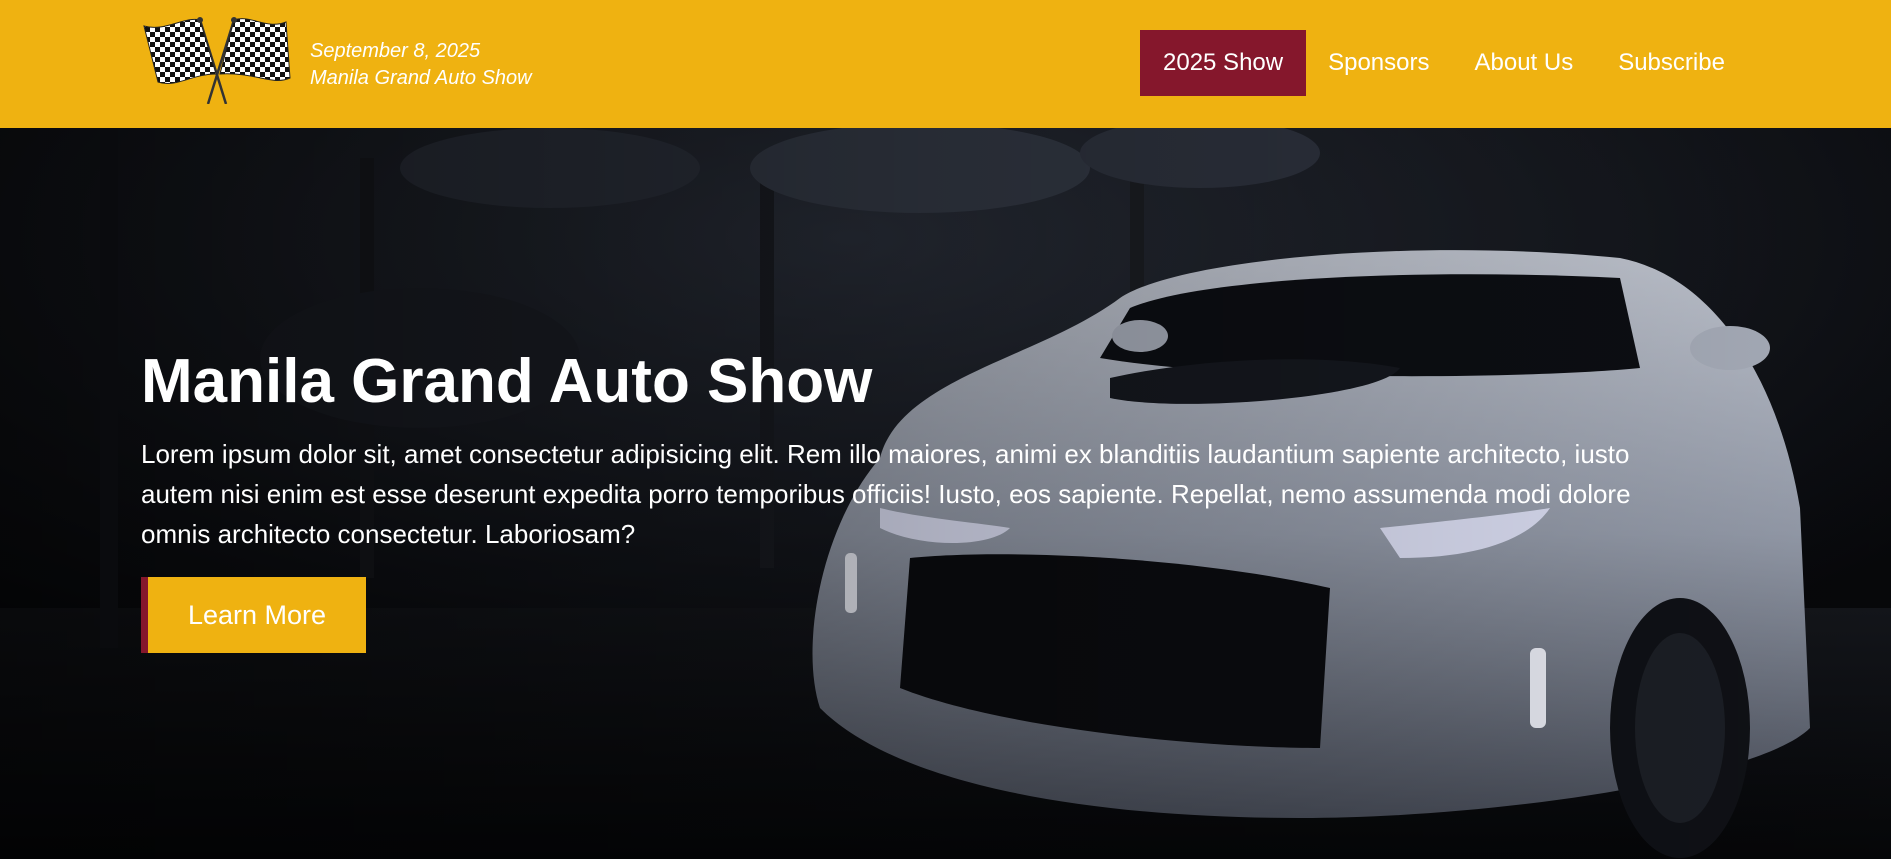  I want to click on nav-item-about-us: About Us, so click(1523, 63).